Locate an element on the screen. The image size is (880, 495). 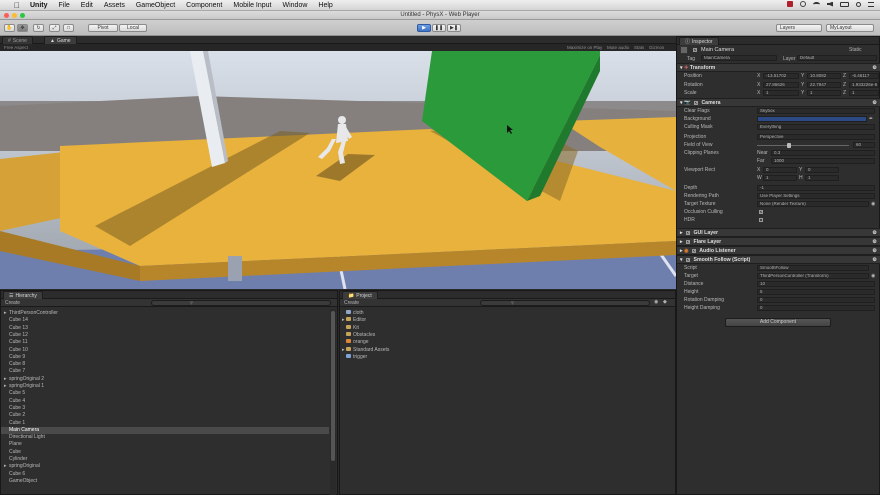
menu-list-icon is located at coordinates (871, 4).